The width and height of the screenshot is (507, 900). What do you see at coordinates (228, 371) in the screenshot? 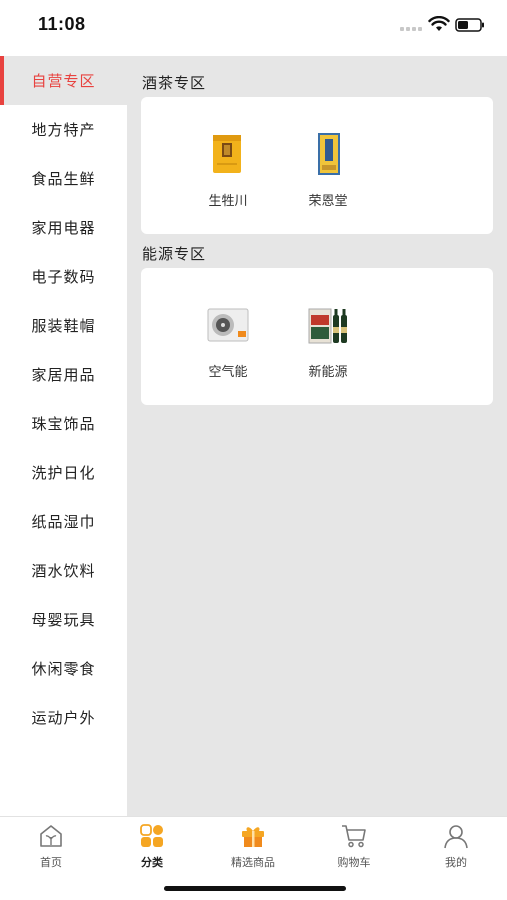
I see `product-name: 空气能` at bounding box center [228, 371].